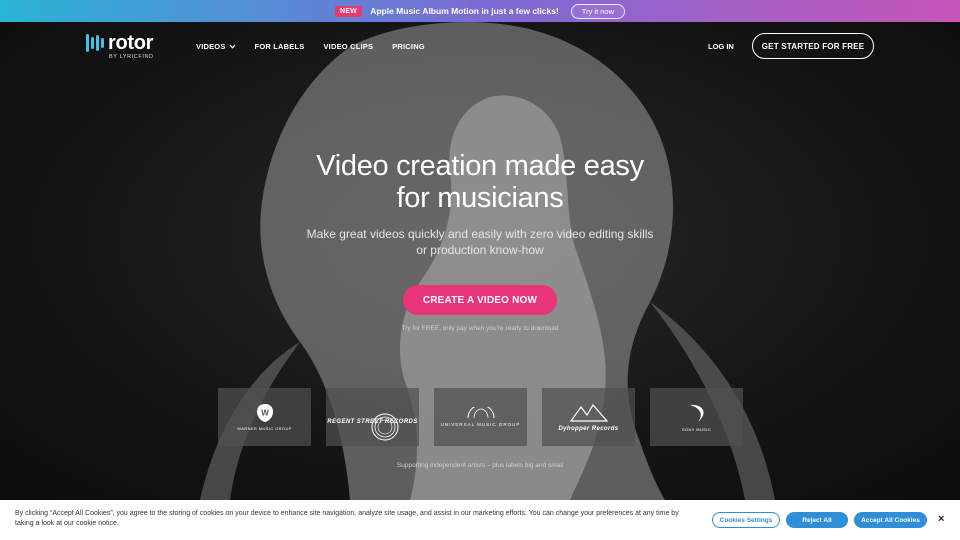 The width and height of the screenshot is (960, 540). What do you see at coordinates (890, 520) in the screenshot?
I see `accept-all-cookies-button: Accept All Cookies` at bounding box center [890, 520].